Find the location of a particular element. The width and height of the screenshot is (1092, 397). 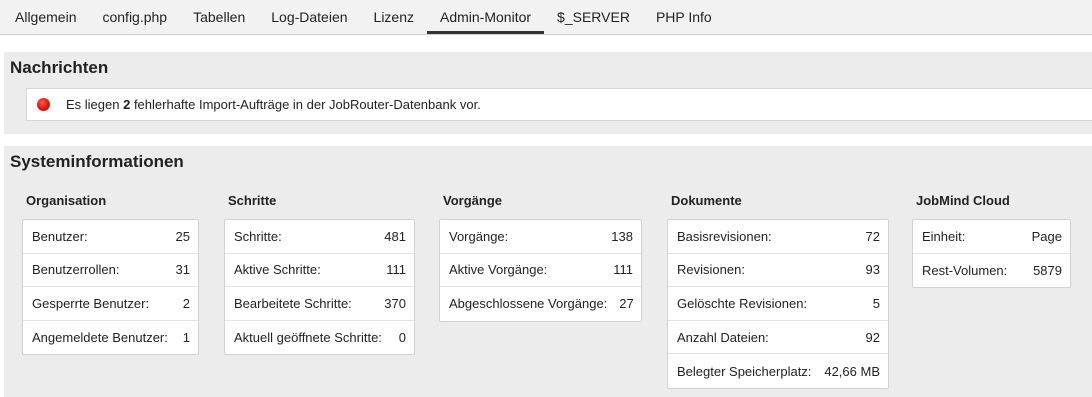

row-label: Benutzer: is located at coordinates (60, 236).